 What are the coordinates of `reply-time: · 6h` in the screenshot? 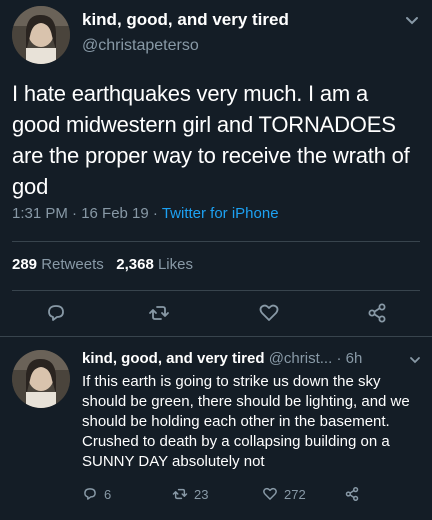 It's located at (349, 358).